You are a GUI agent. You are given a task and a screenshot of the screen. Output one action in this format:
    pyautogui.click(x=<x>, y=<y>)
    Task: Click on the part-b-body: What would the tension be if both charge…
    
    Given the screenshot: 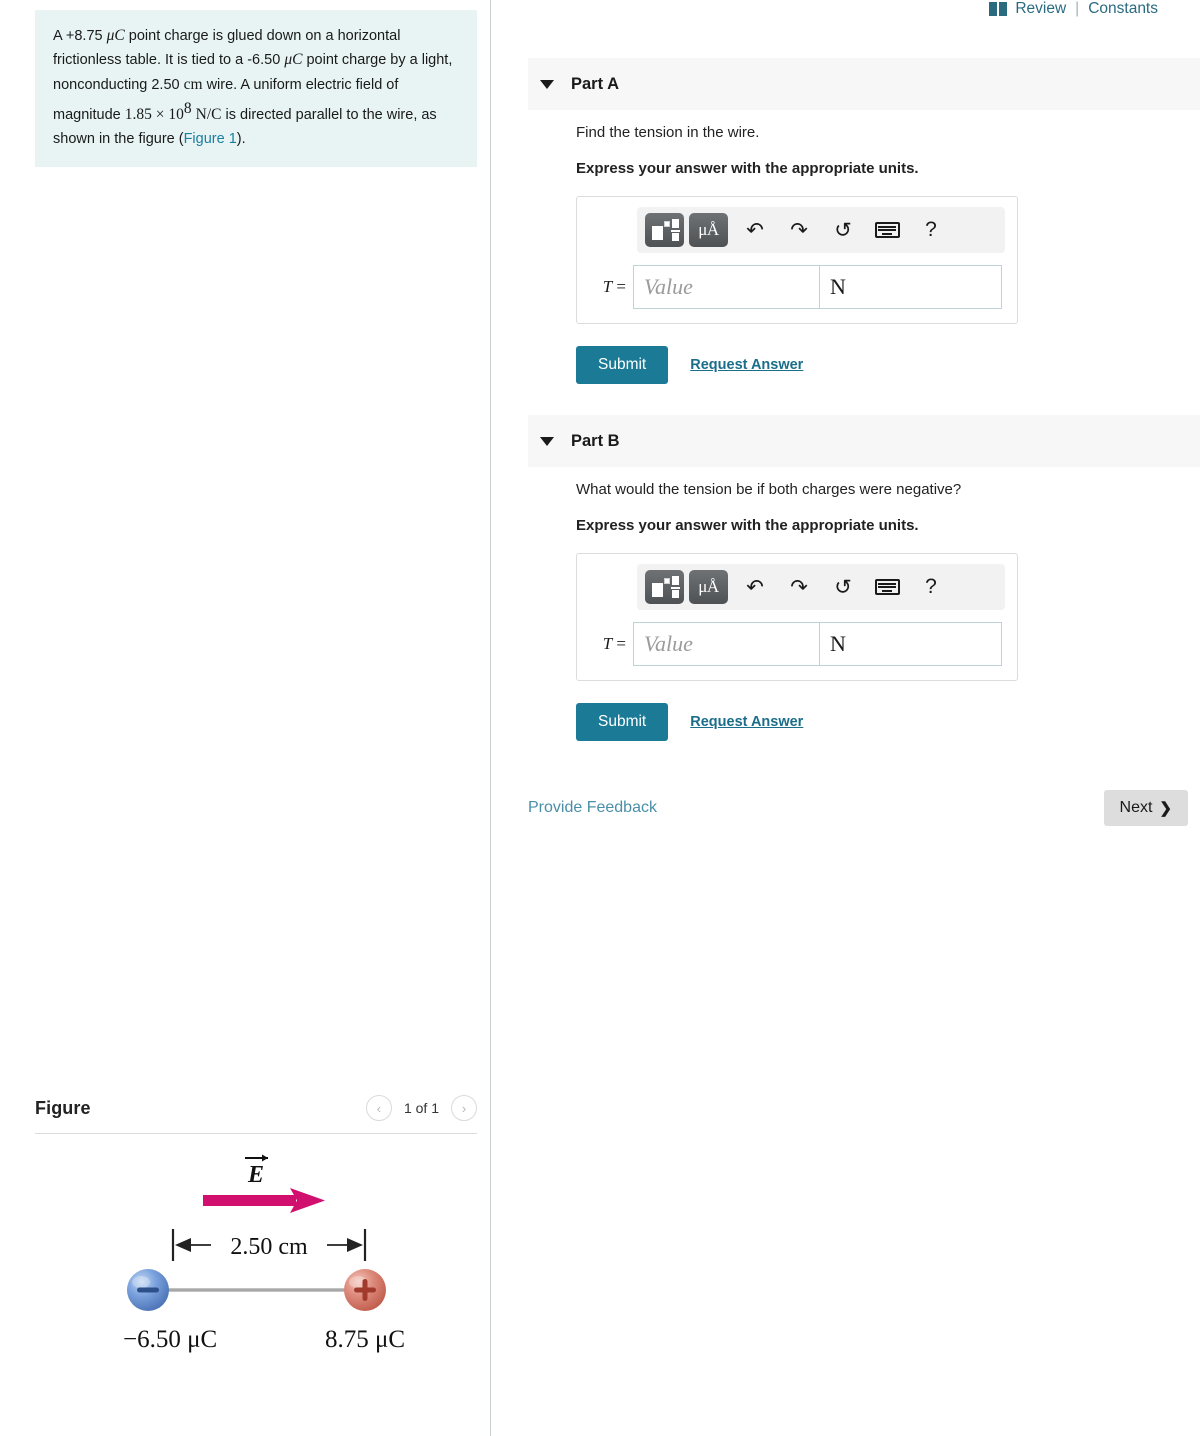 What is the action you would take?
    pyautogui.click(x=845, y=611)
    